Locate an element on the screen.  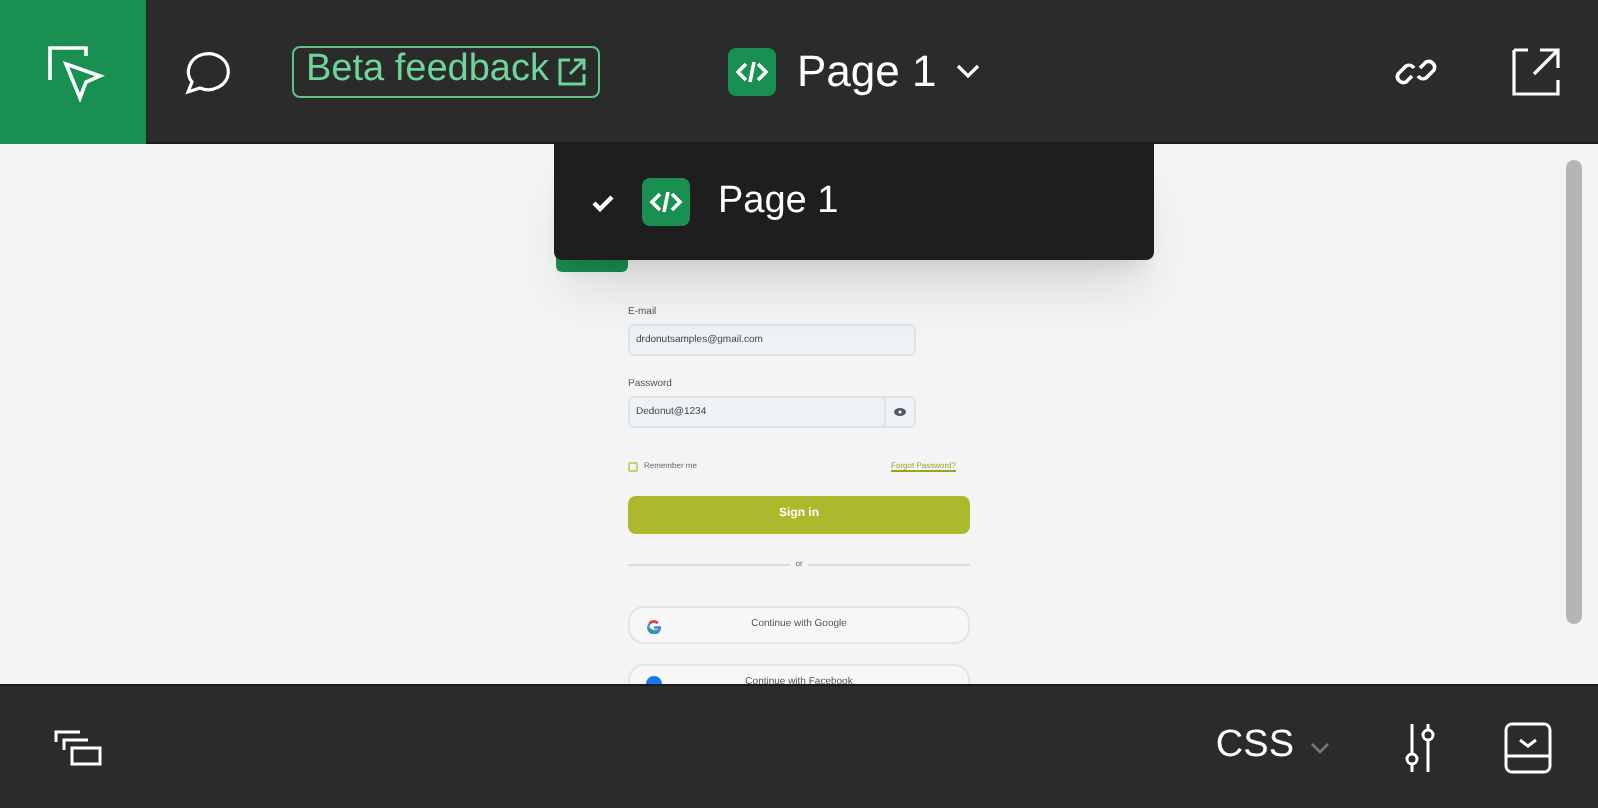
show-password-button is located at coordinates (901, 412).